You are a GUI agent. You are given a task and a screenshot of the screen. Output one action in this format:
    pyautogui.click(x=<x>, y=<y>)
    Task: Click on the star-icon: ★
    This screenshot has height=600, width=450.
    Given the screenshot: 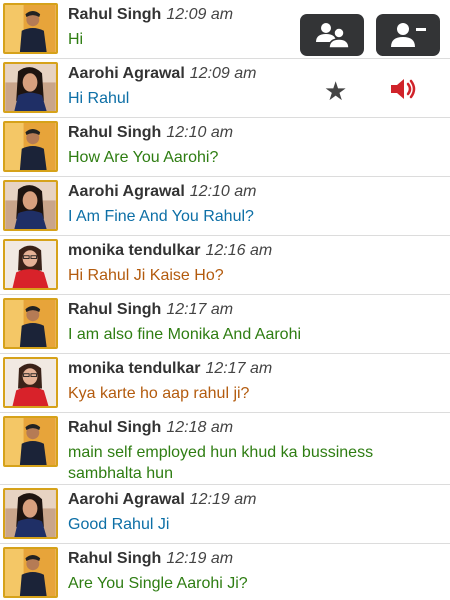 What is the action you would take?
    pyautogui.click(x=336, y=91)
    